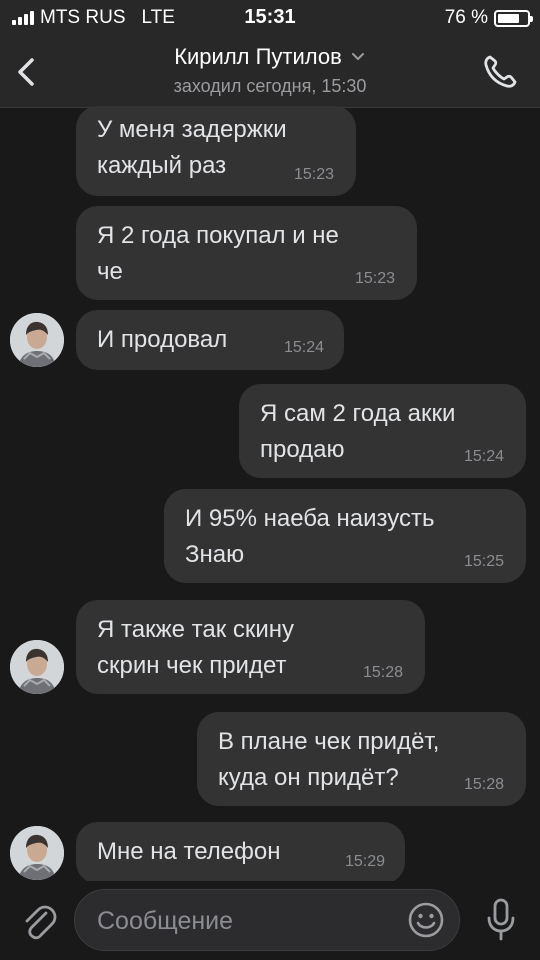 The width and height of the screenshot is (540, 960). Describe the element at coordinates (501, 920) in the screenshot. I see `microphone-icon` at that location.